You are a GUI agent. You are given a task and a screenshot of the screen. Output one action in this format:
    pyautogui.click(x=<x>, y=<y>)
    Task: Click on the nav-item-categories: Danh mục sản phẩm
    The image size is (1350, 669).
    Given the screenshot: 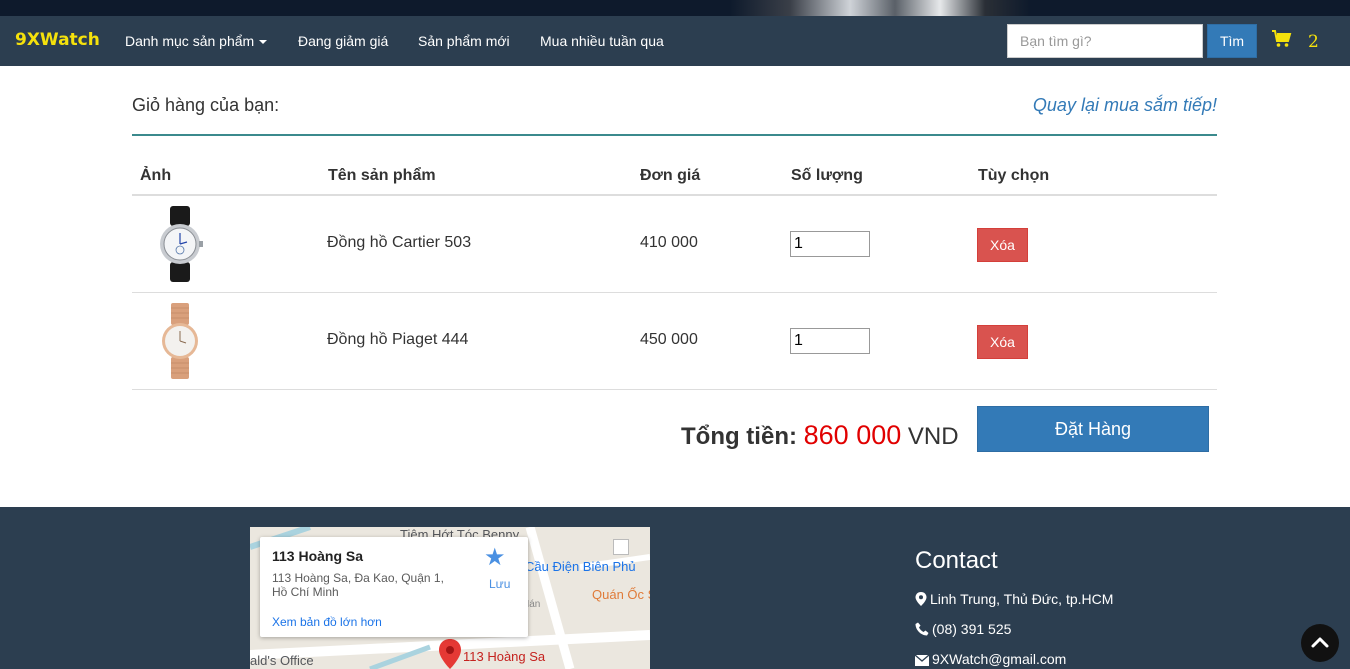 What is the action you would take?
    pyautogui.click(x=196, y=41)
    